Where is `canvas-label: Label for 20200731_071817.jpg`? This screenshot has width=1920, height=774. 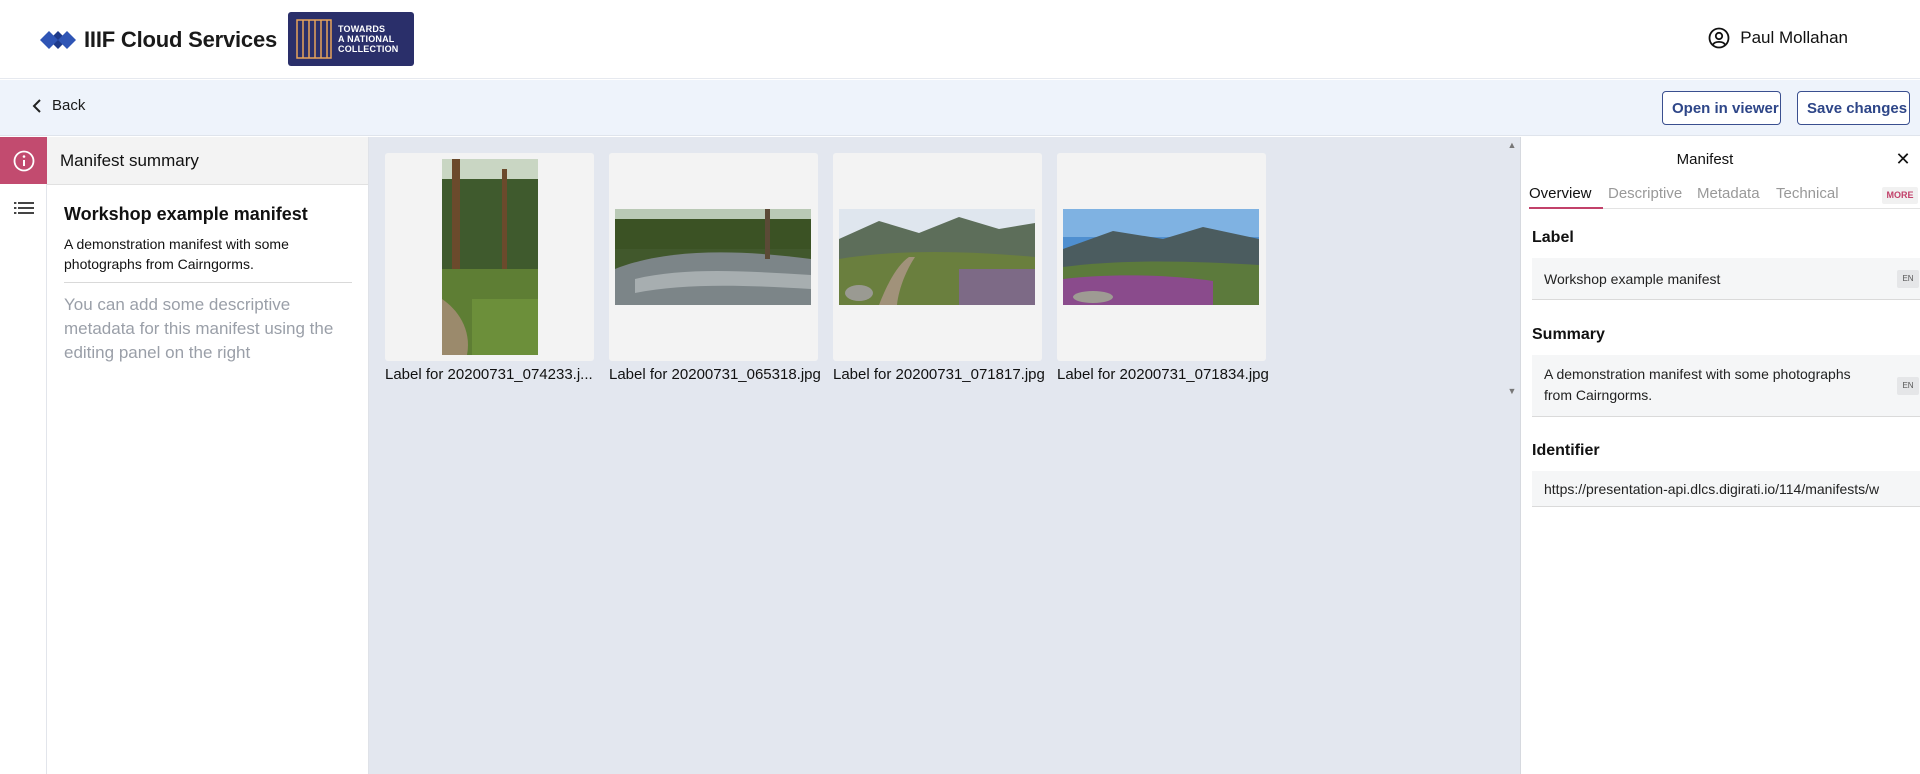 canvas-label: Label for 20200731_071817.jpg is located at coordinates (939, 374).